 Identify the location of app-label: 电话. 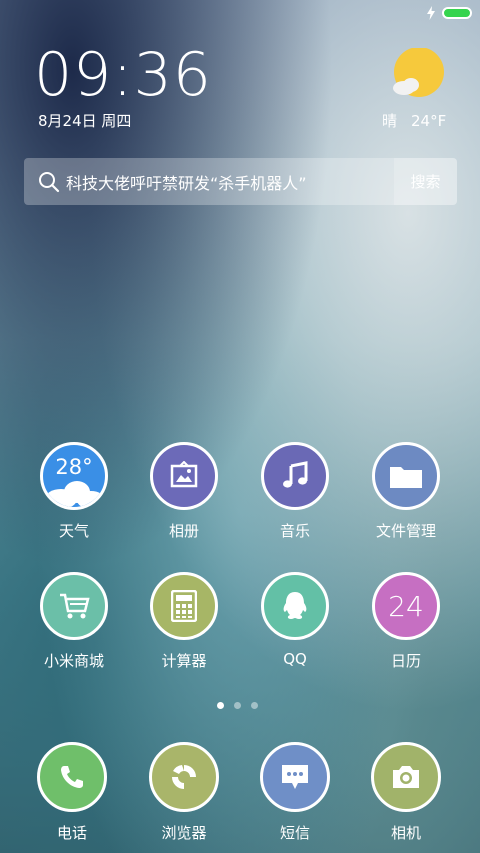
(71, 833).